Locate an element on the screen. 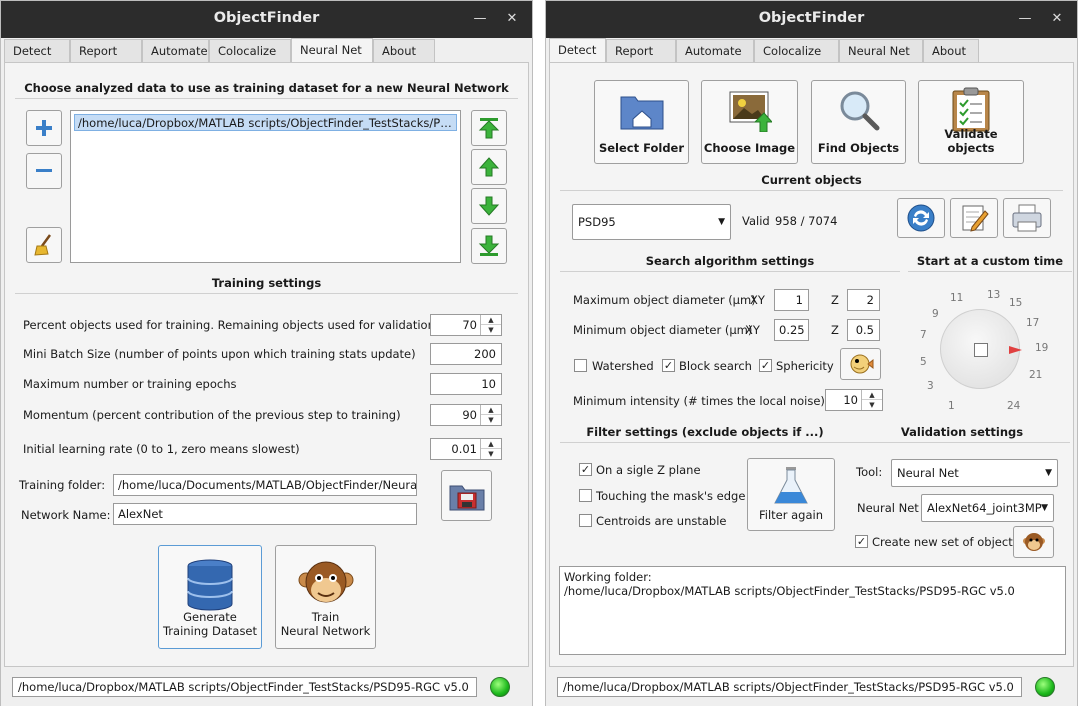 Image resolution: width=1079 pixels, height=706 pixels. neural-net-dropdown: AlexNet64_joint3MP ▼ is located at coordinates (987, 508).